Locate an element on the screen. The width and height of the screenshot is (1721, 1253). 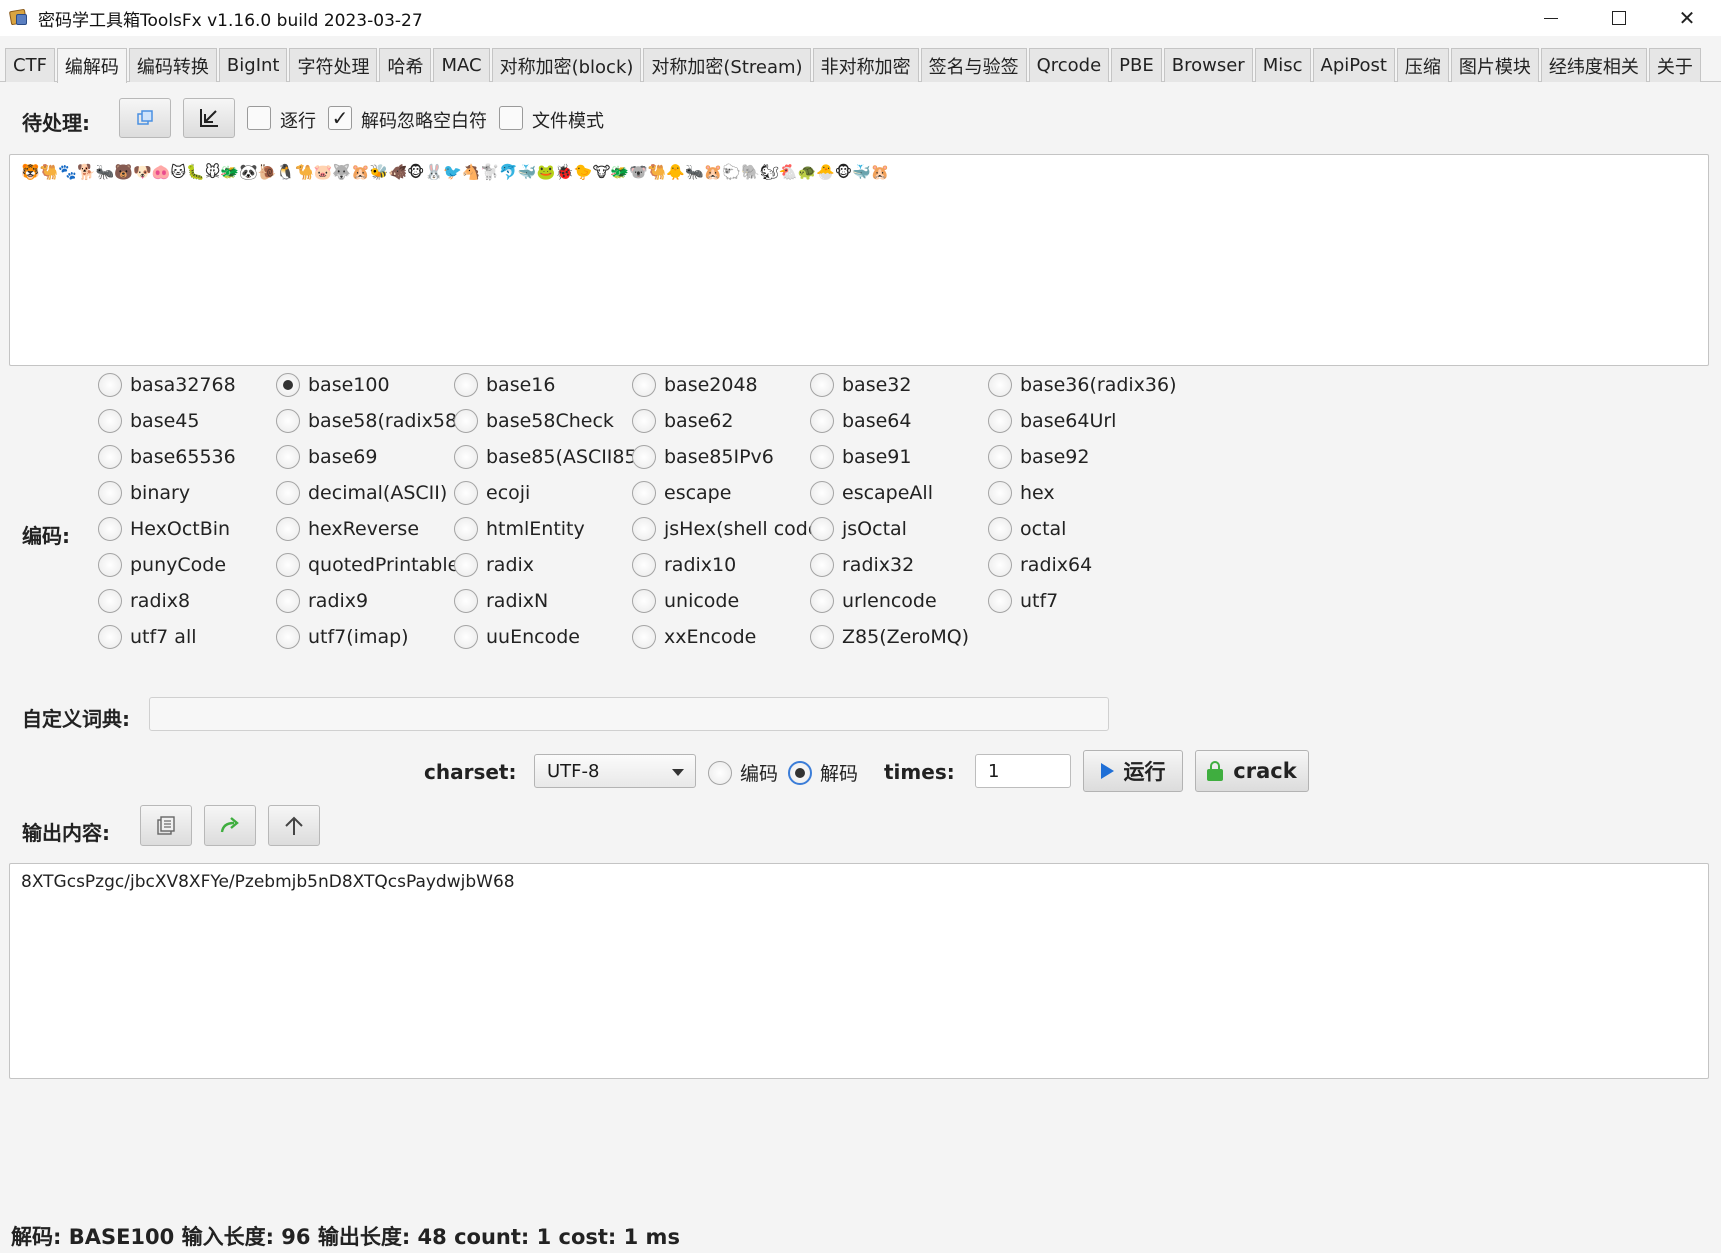
tab-2: 编码转换 is located at coordinates (172, 65).